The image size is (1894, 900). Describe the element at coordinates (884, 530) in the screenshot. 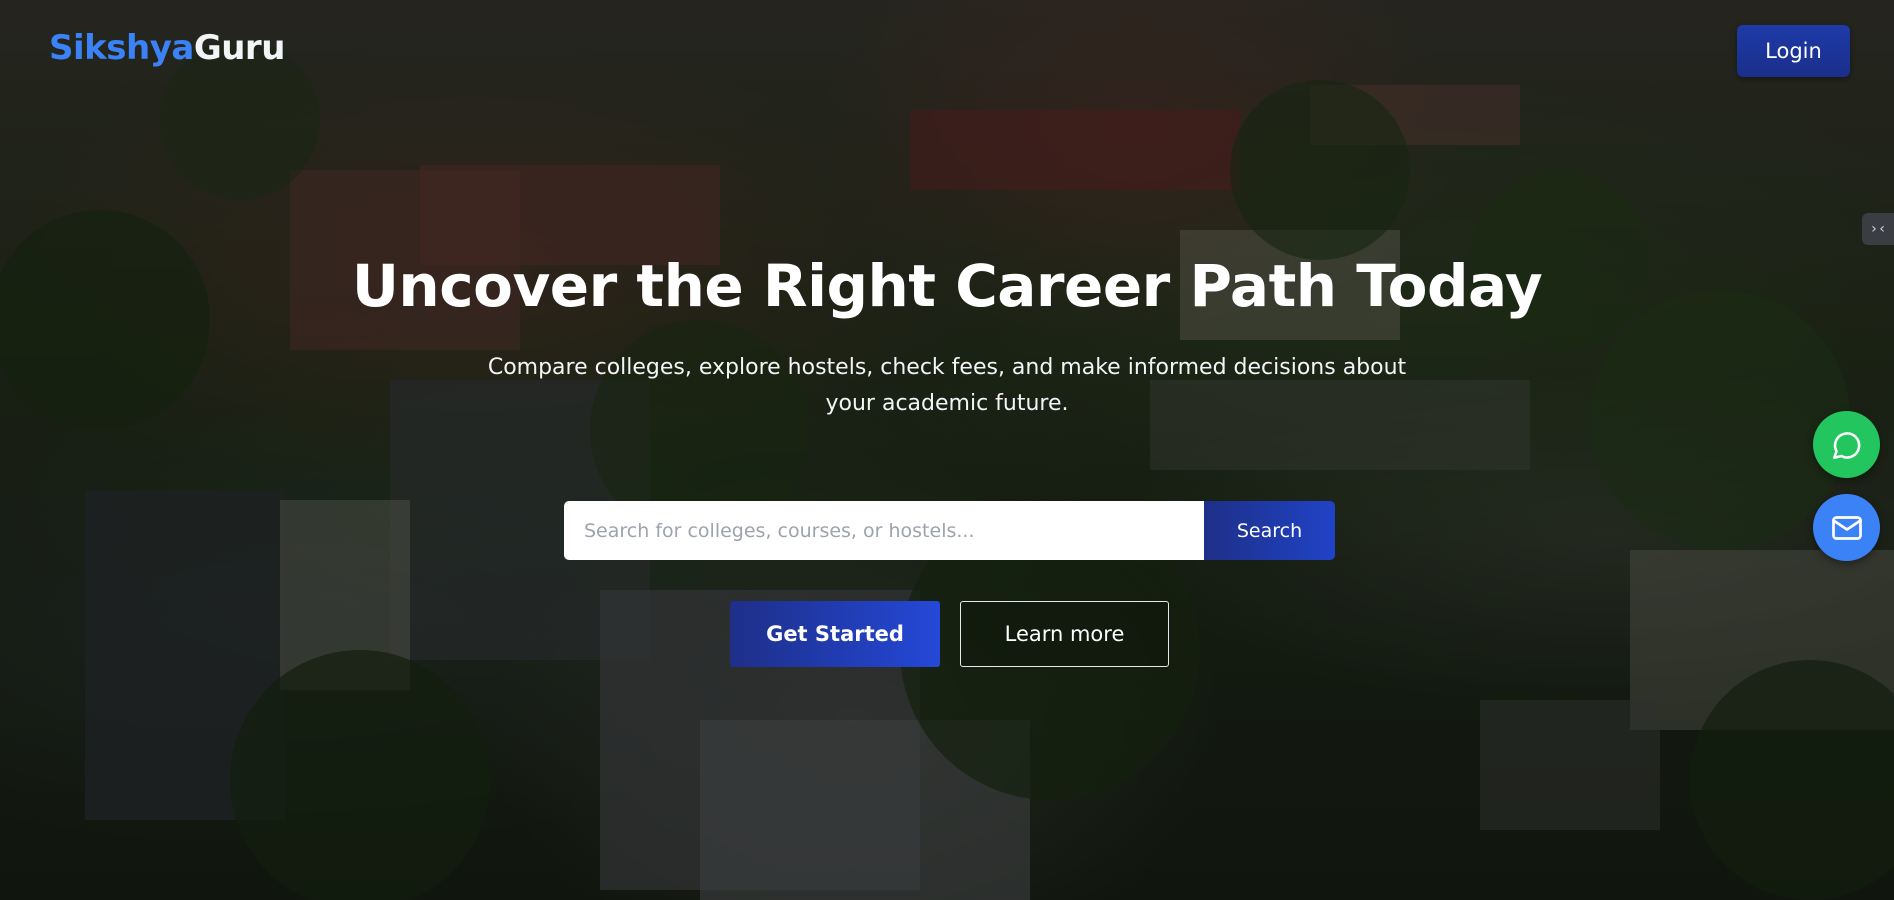

I see `search-input` at that location.